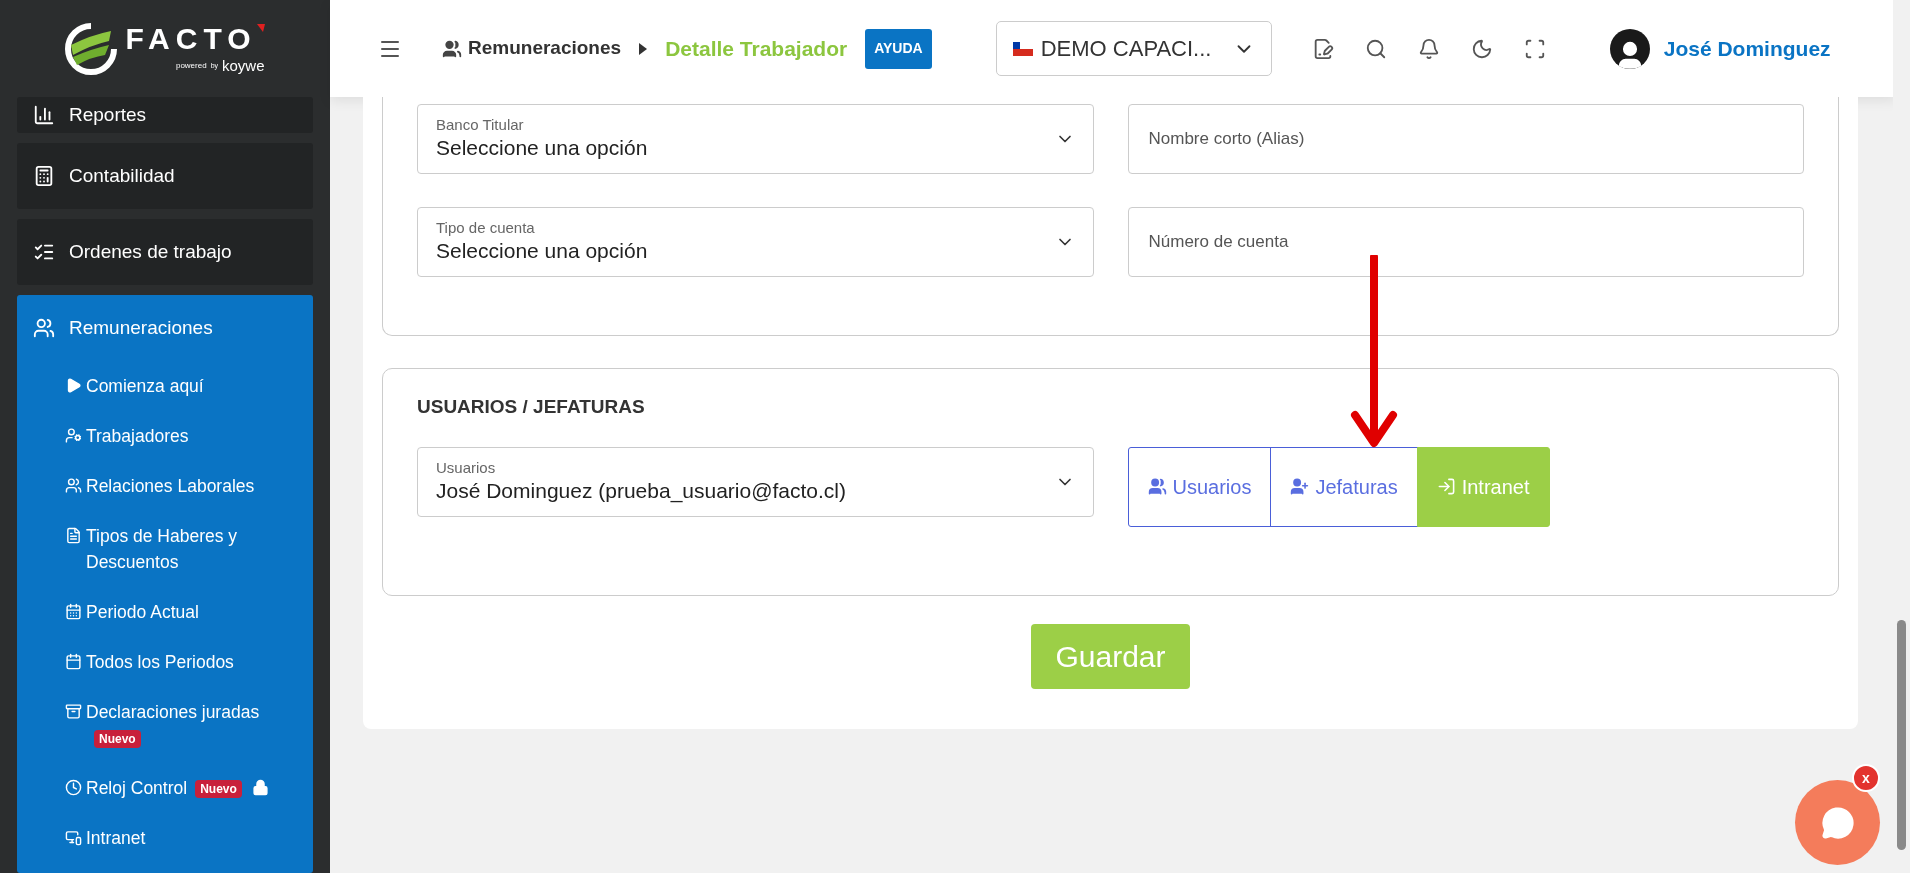 The width and height of the screenshot is (1910, 873). What do you see at coordinates (1866, 778) in the screenshot?
I see `chat-close-badge: x` at bounding box center [1866, 778].